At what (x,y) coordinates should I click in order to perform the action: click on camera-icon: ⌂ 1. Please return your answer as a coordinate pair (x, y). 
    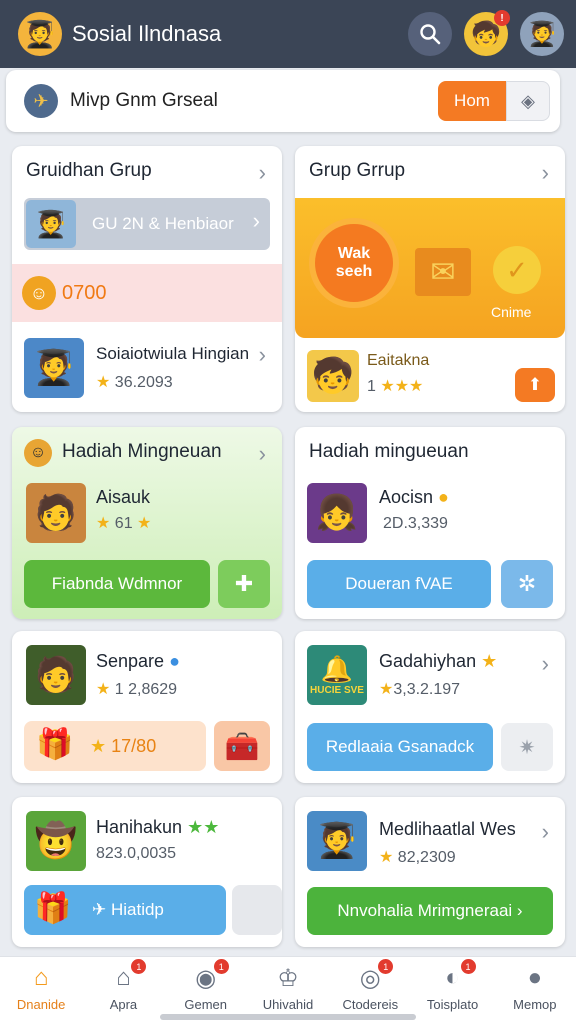
    Looking at the image, I should click on (126, 976).